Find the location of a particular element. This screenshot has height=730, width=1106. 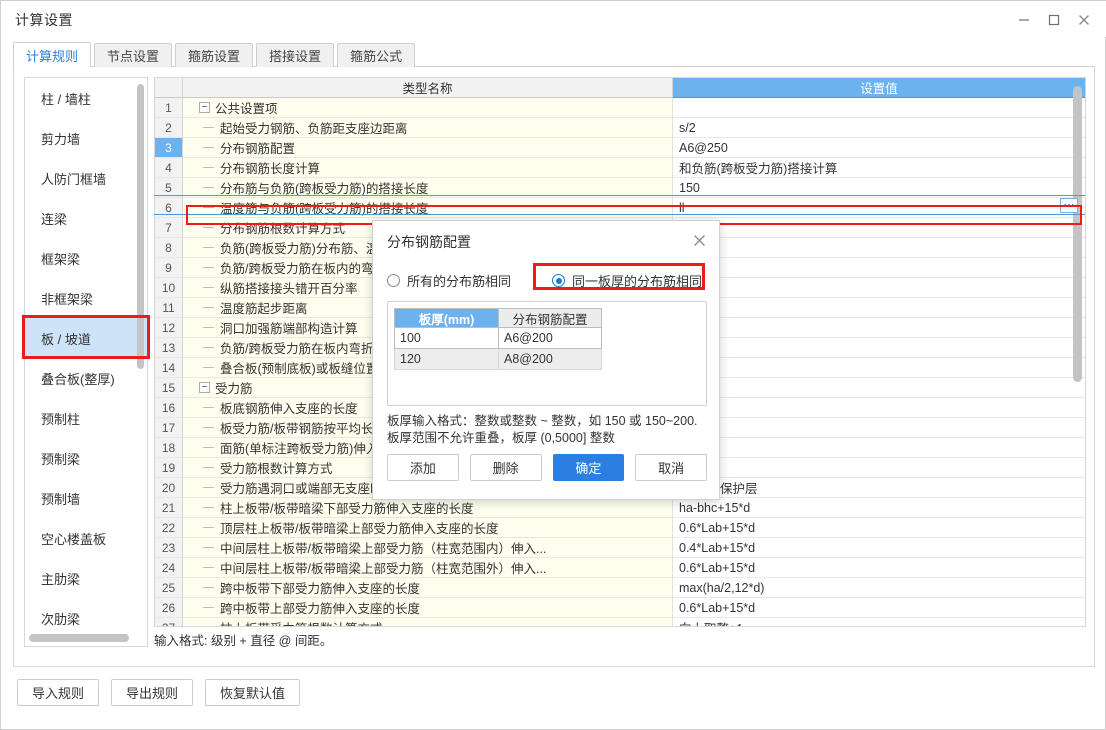

table-row: 5 分布筋与负筋(跨板受力筋)的搭接长度 150 is located at coordinates (620, 188).